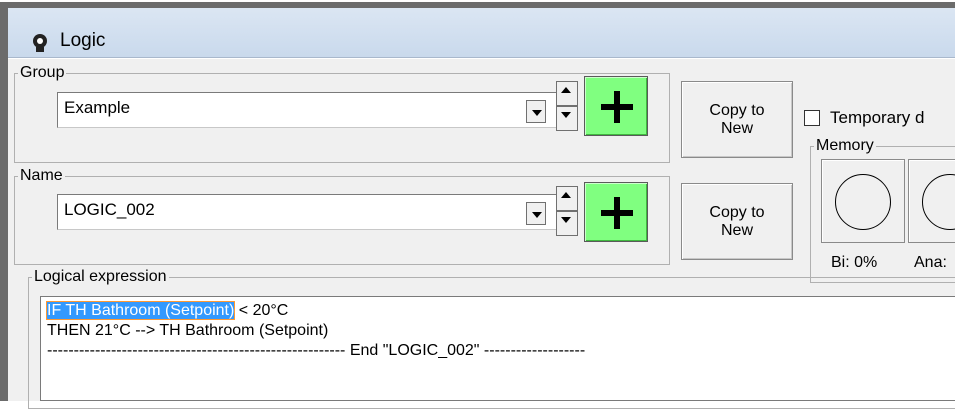  I want to click on analog-memory-gauge, so click(931, 201).